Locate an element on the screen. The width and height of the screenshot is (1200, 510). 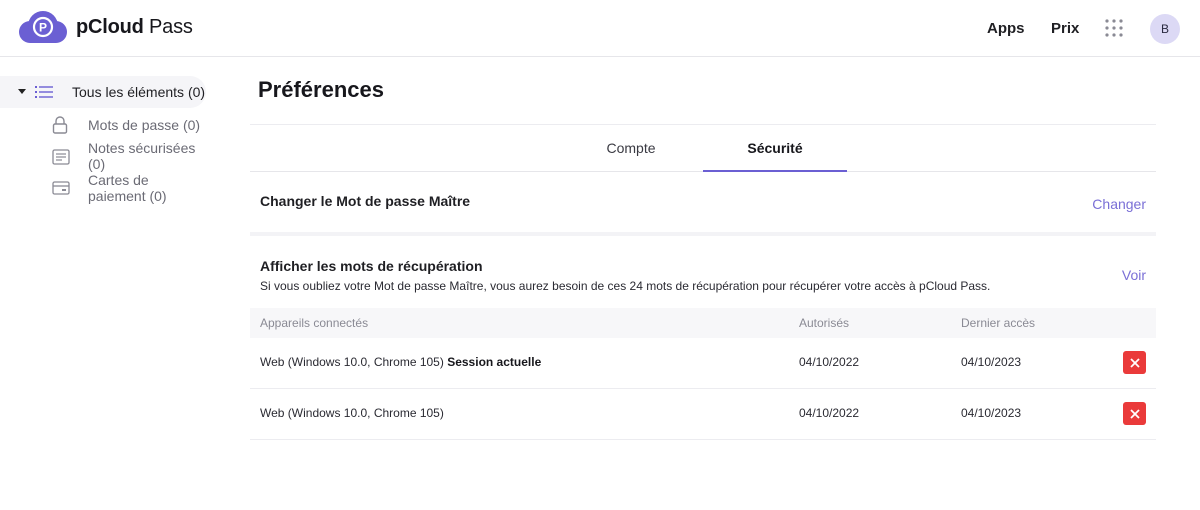
view-recovery-words-link: Voir is located at coordinates (1134, 275).